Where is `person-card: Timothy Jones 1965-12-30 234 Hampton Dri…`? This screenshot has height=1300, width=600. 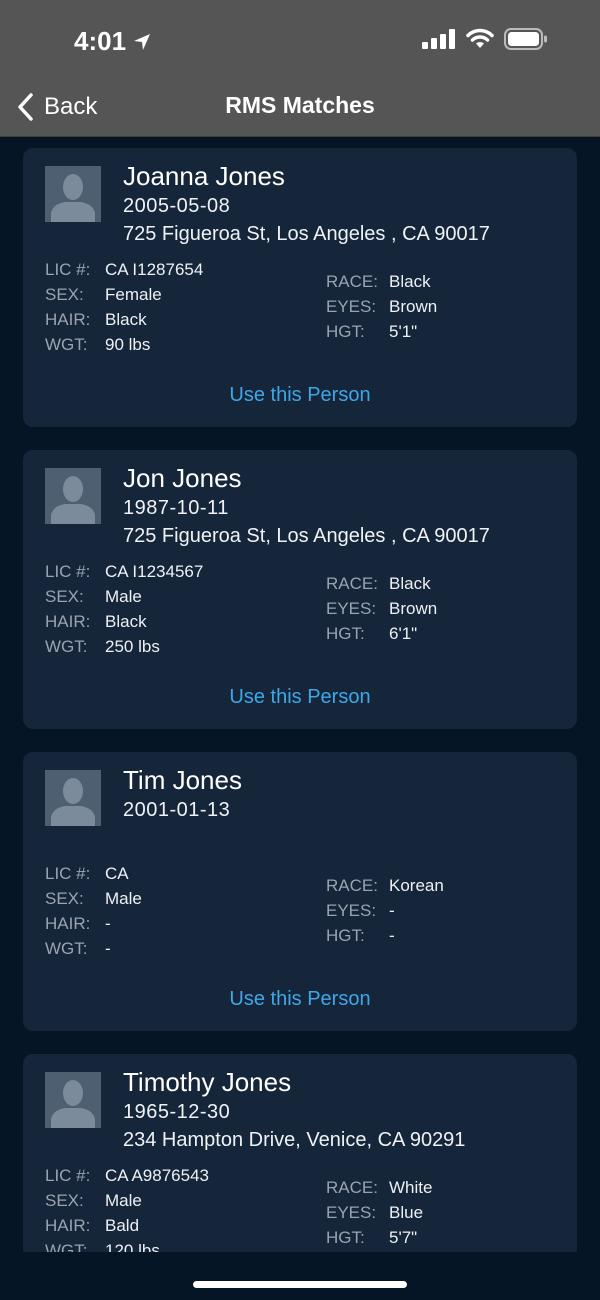 person-card: Timothy Jones 1965-12-30 234 Hampton Dri… is located at coordinates (300, 1153).